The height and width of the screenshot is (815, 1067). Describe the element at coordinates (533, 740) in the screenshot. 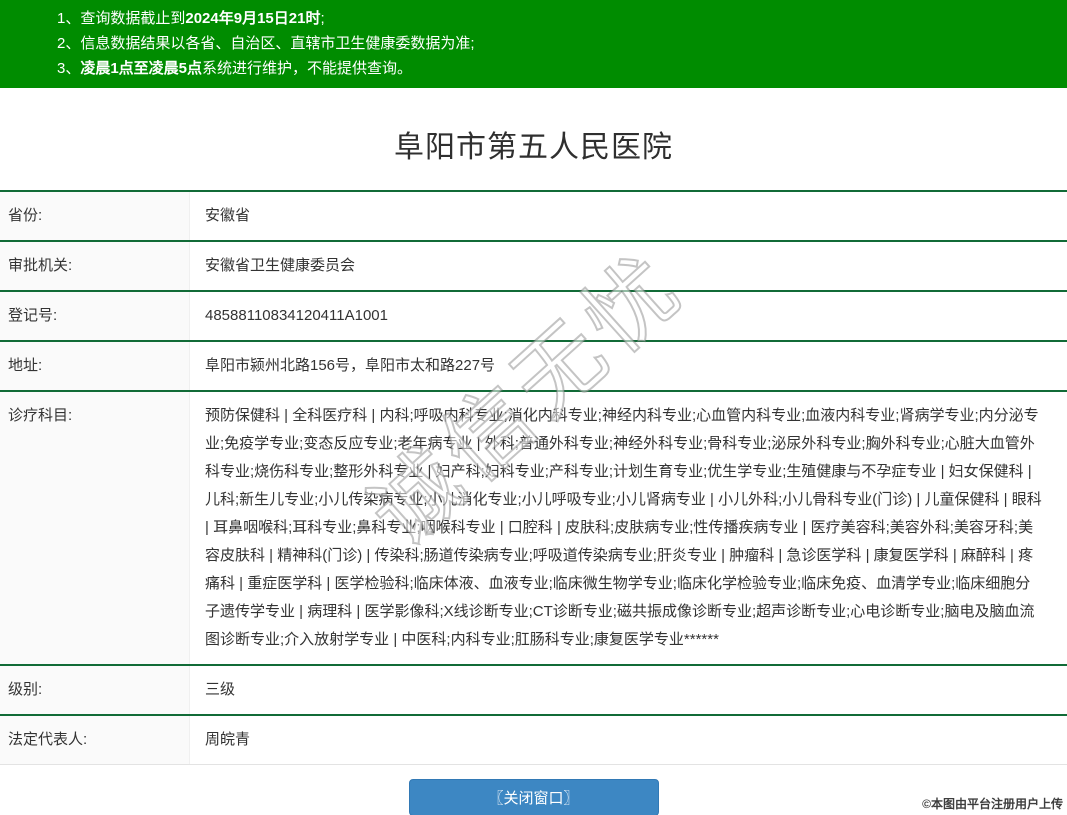

I see `table-row-legal-representative: 法定代表人: 周皖青` at that location.